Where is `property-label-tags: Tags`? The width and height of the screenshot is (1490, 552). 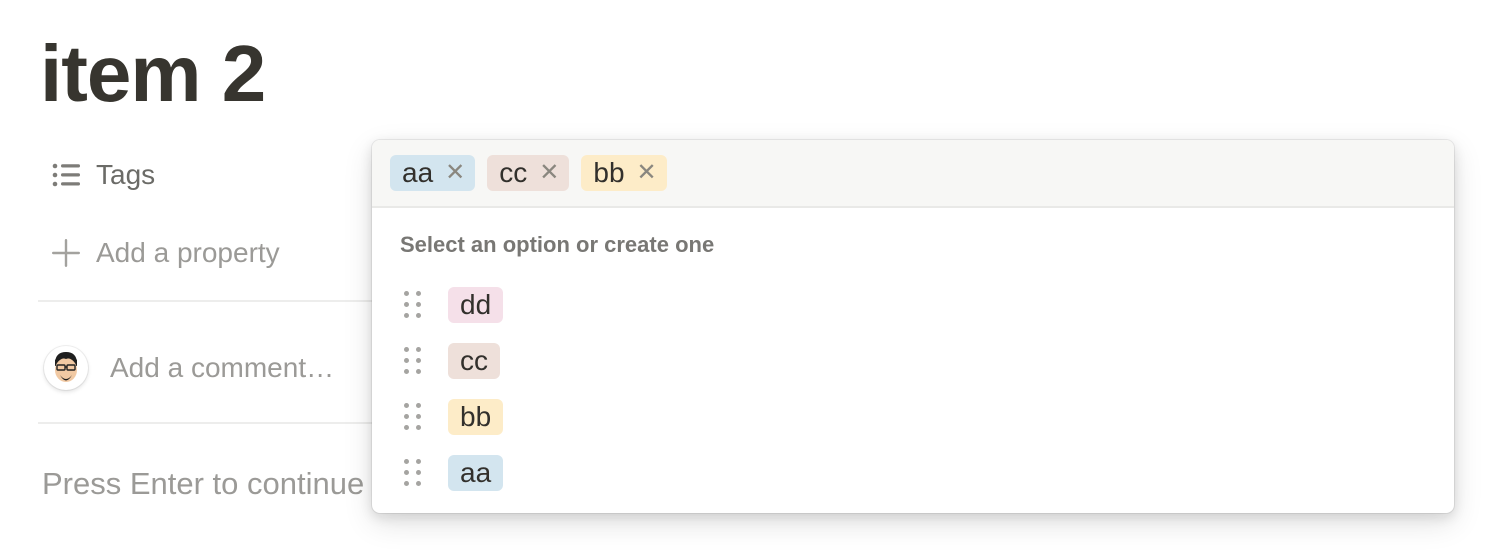
property-label-tags: Tags is located at coordinates (126, 174).